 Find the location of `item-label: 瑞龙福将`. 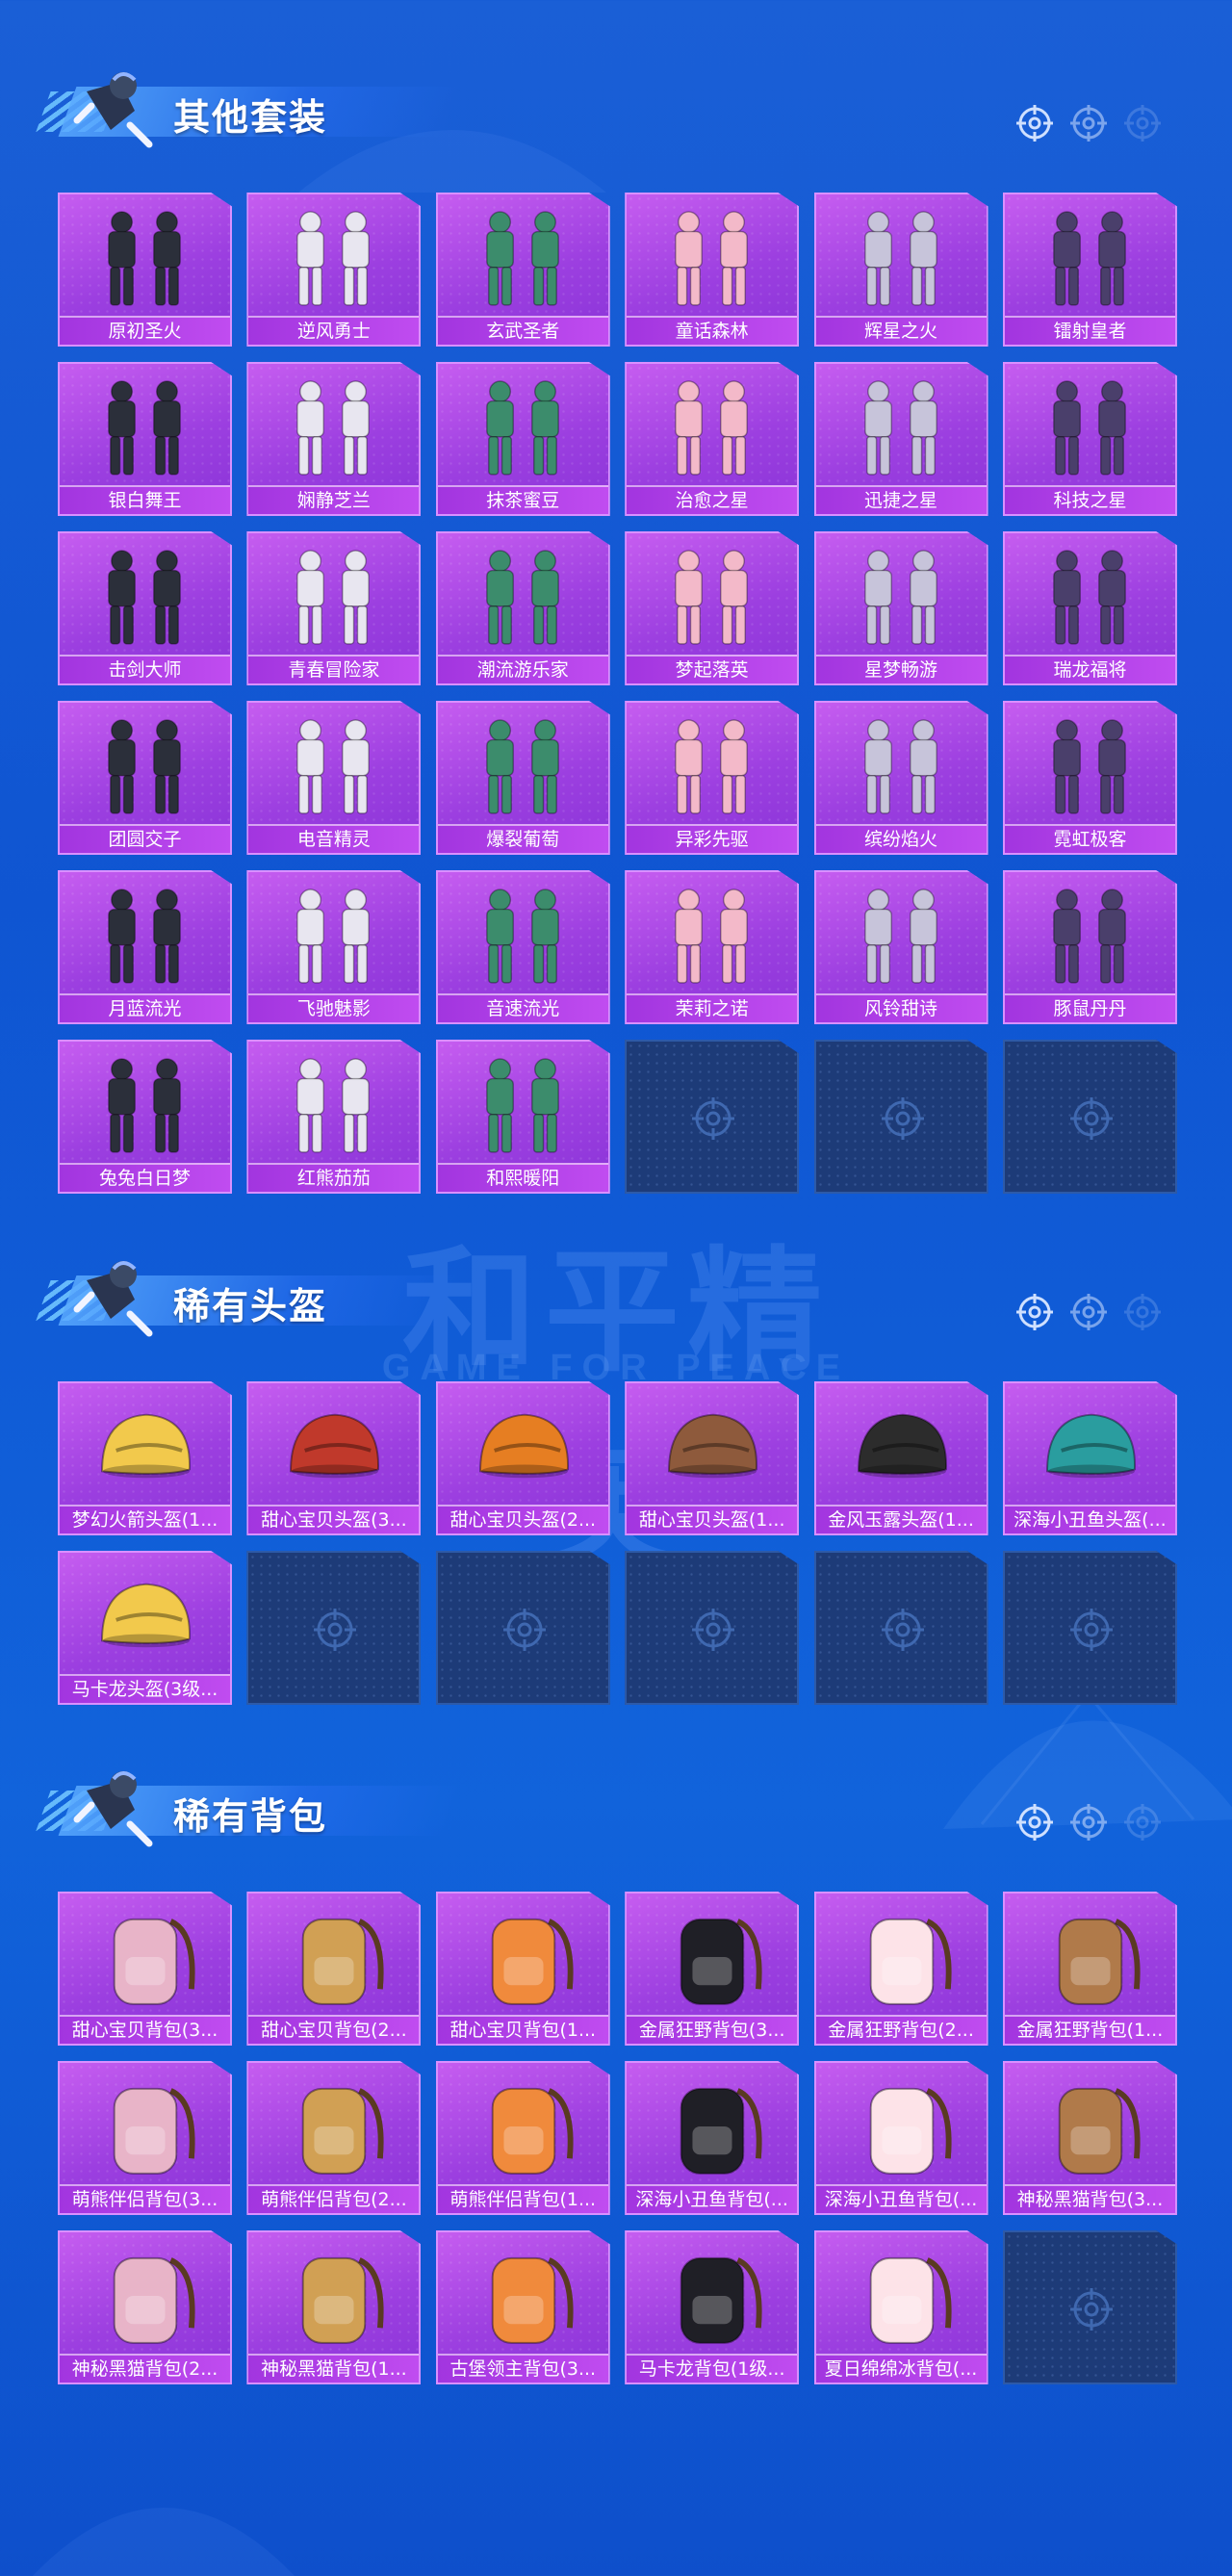

item-label: 瑞龙福将 is located at coordinates (1089, 669).